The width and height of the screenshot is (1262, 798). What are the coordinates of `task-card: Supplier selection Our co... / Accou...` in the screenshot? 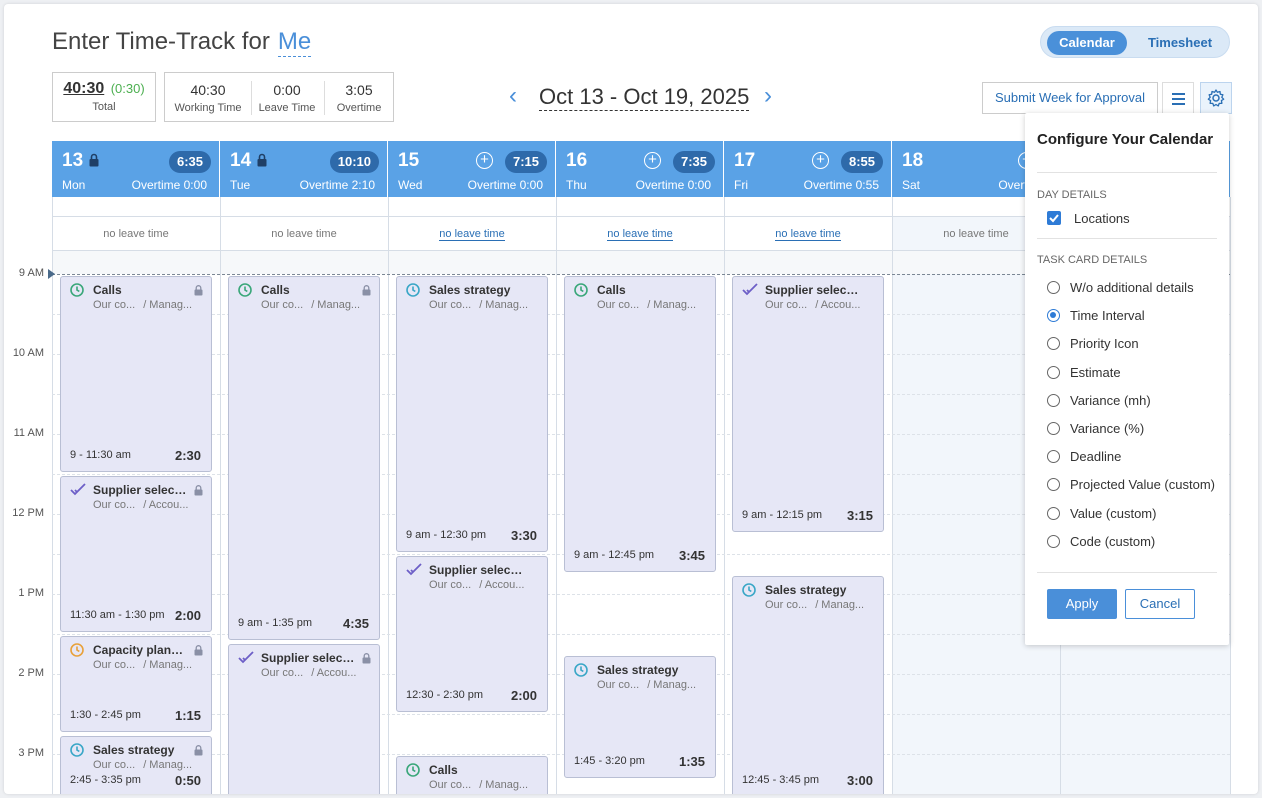 It's located at (304, 719).